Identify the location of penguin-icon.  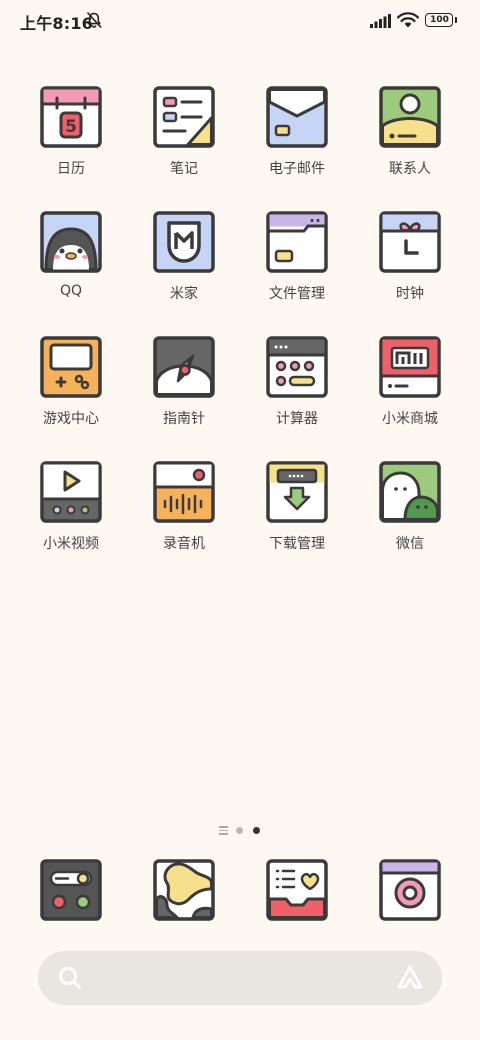
(71, 242).